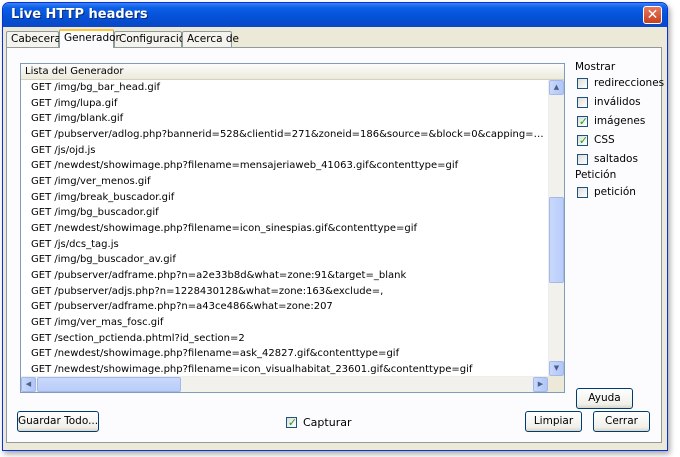 Image resolution: width=680 pixels, height=457 pixels. I want to click on mostrar-label: Mostrar, so click(595, 67).